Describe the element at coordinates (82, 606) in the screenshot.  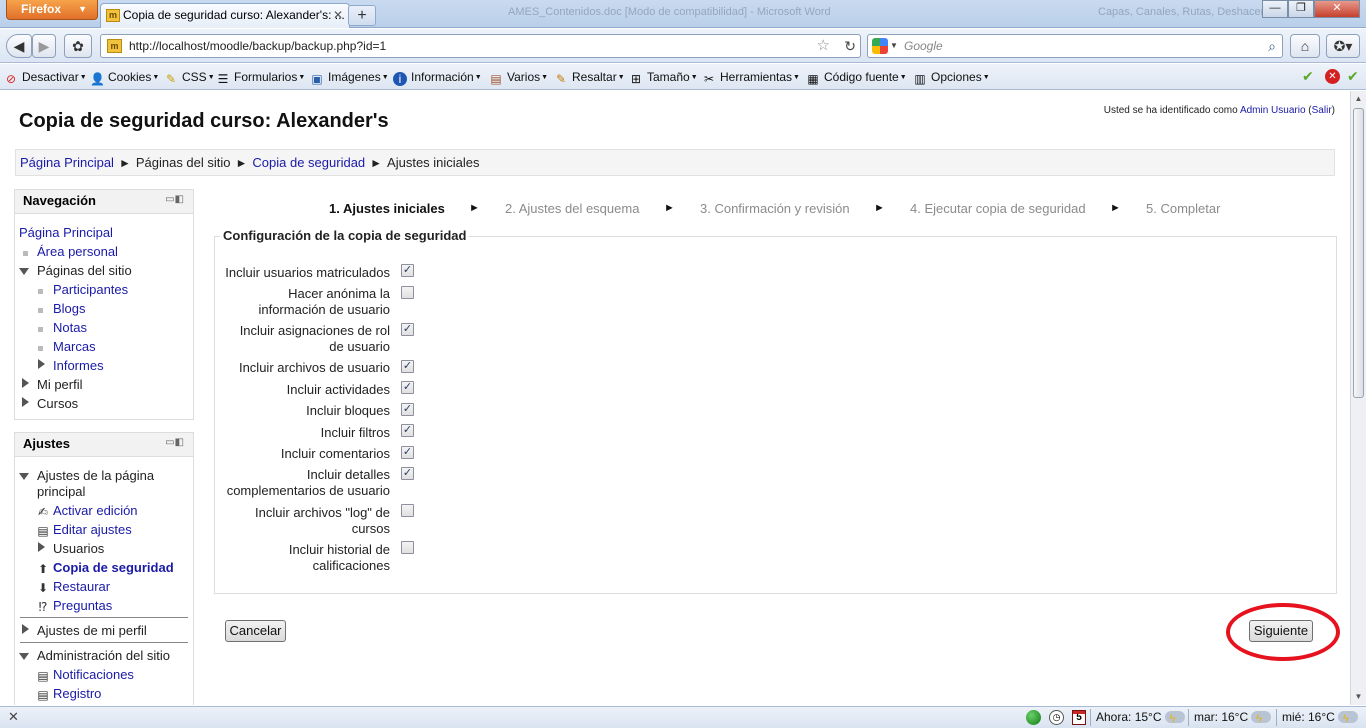
I see `preguntas-link: Preguntas` at that location.